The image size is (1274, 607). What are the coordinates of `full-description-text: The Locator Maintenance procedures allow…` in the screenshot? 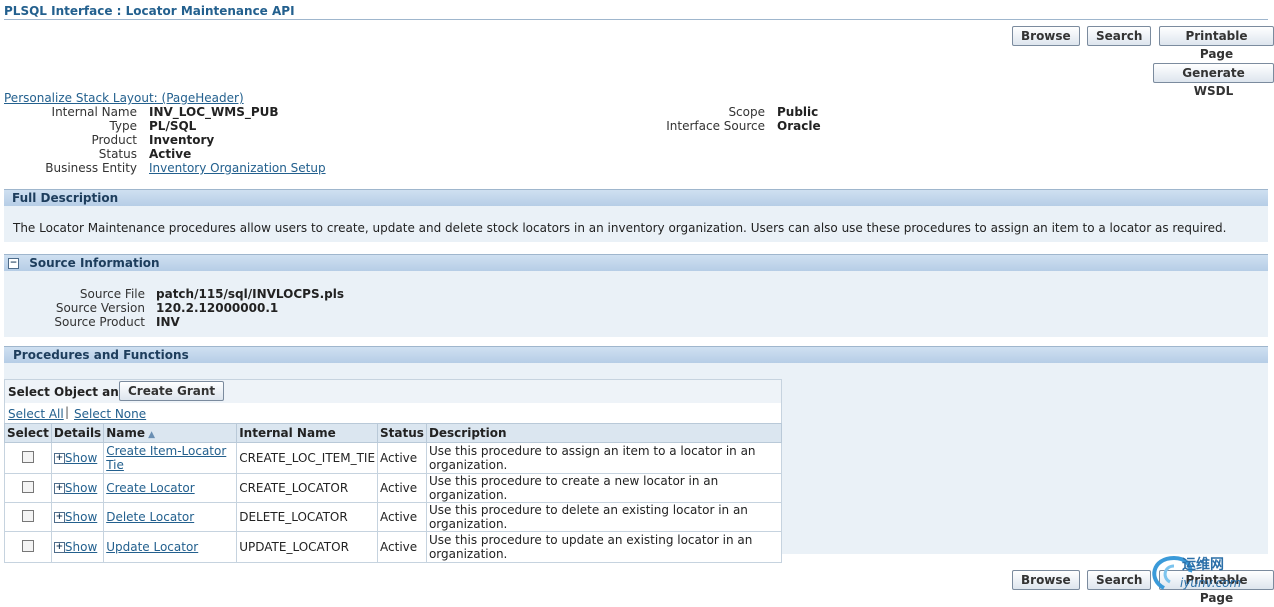 It's located at (620, 228).